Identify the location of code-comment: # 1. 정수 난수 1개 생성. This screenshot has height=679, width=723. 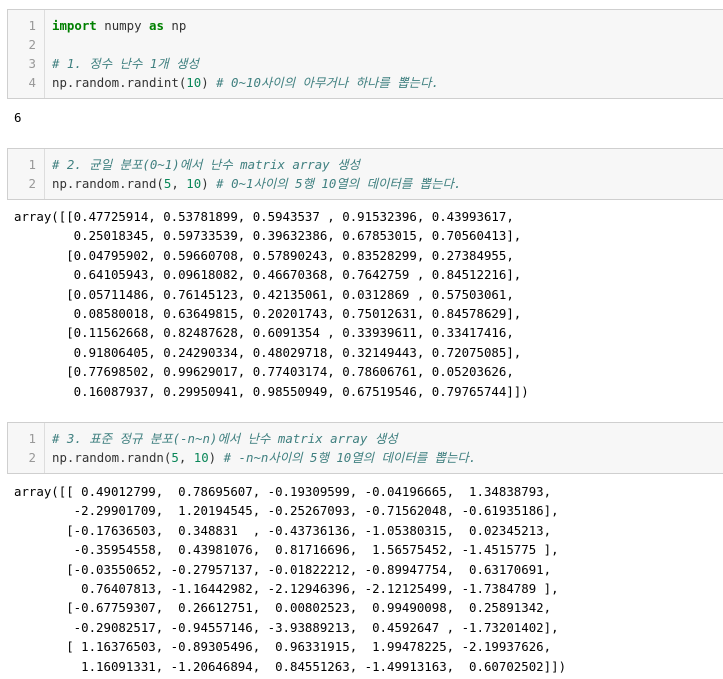
(125, 63).